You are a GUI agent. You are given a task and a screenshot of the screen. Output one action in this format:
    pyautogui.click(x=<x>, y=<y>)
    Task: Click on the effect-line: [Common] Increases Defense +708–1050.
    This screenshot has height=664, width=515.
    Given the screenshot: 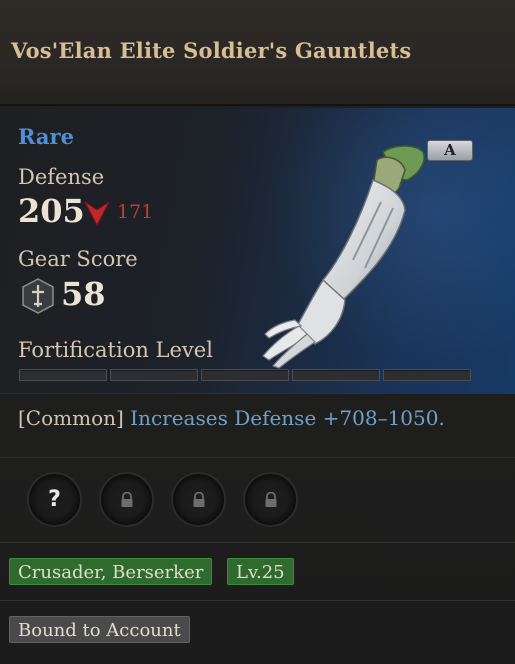 What is the action you would take?
    pyautogui.click(x=231, y=418)
    